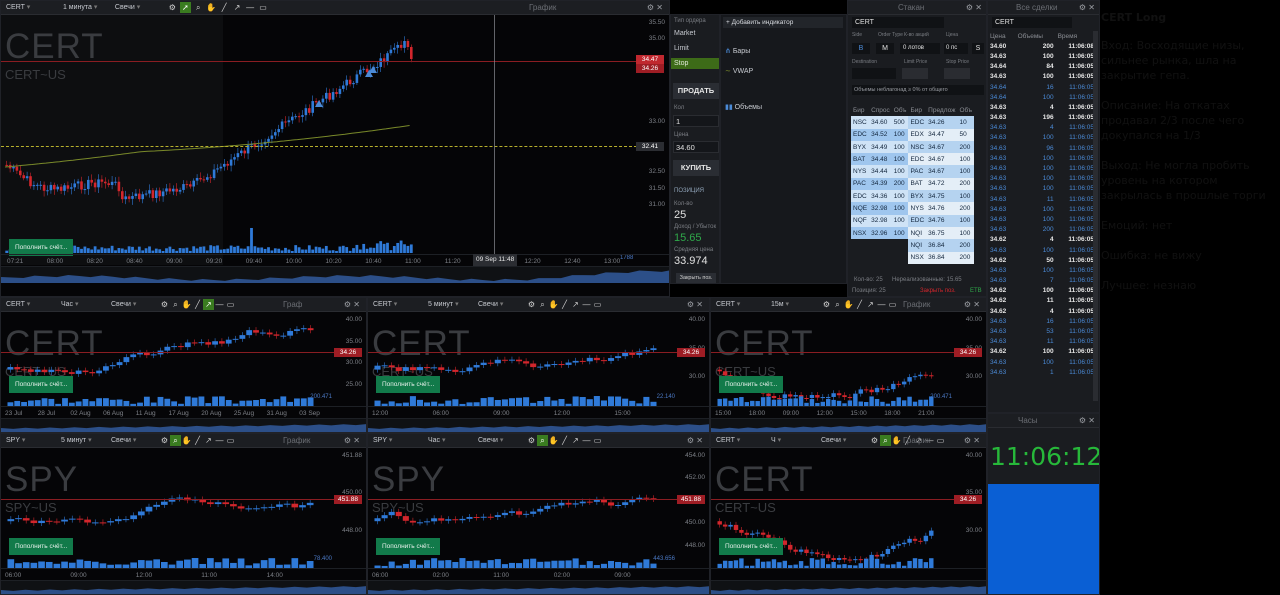 This screenshot has height=595, width=1280. I want to click on ts-symbol-input: CERT, so click(1032, 22).